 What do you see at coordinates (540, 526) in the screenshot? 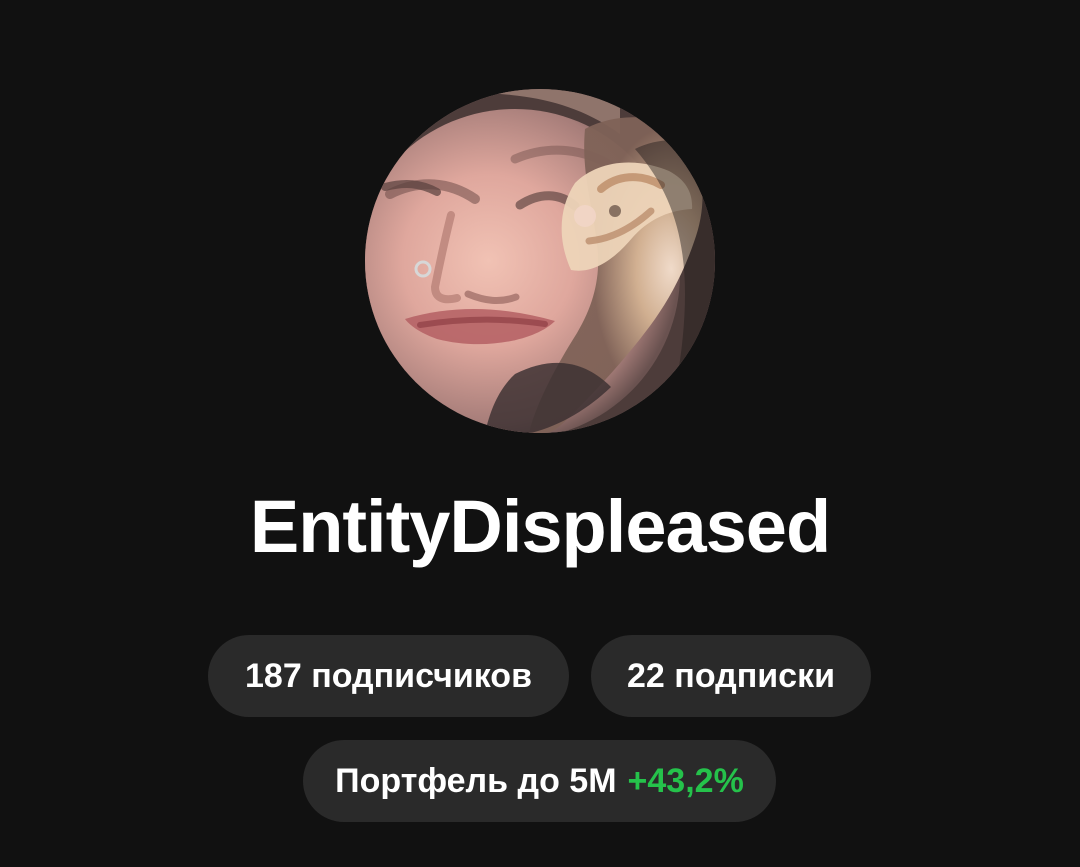
I see `username: EntityDispleased` at bounding box center [540, 526].